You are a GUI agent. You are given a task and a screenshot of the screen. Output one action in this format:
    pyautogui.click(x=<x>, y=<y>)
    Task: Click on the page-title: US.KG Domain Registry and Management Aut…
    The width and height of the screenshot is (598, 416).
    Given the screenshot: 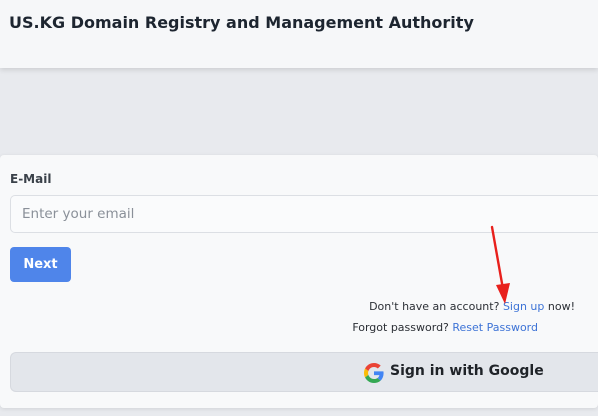 What is the action you would take?
    pyautogui.click(x=241, y=22)
    